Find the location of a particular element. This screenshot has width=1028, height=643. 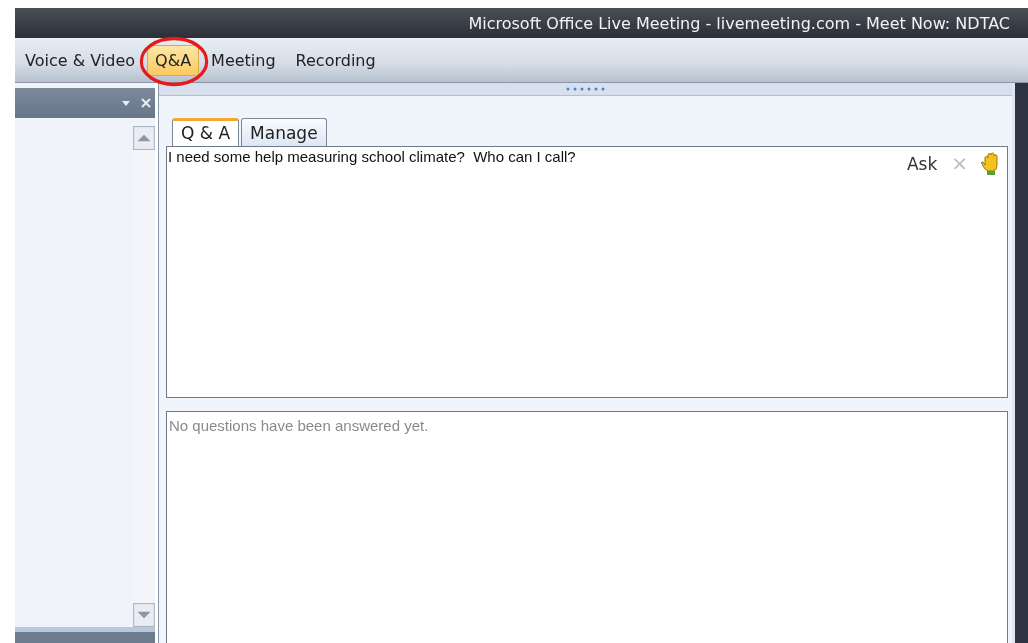

menu-item: Recording is located at coordinates (335, 60).